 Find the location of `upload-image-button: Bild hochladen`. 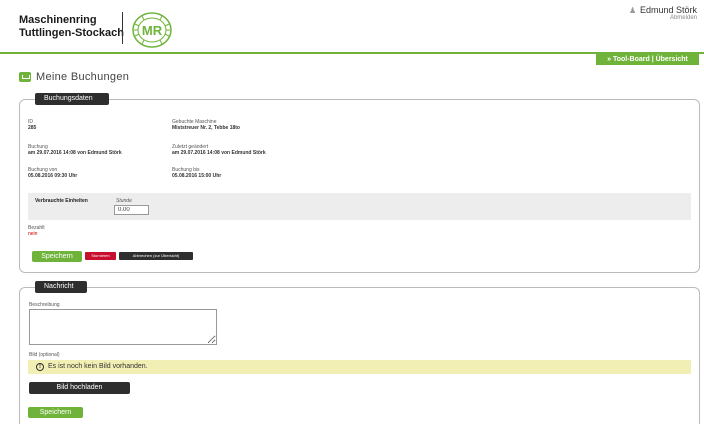

upload-image-button: Bild hochladen is located at coordinates (79, 388).